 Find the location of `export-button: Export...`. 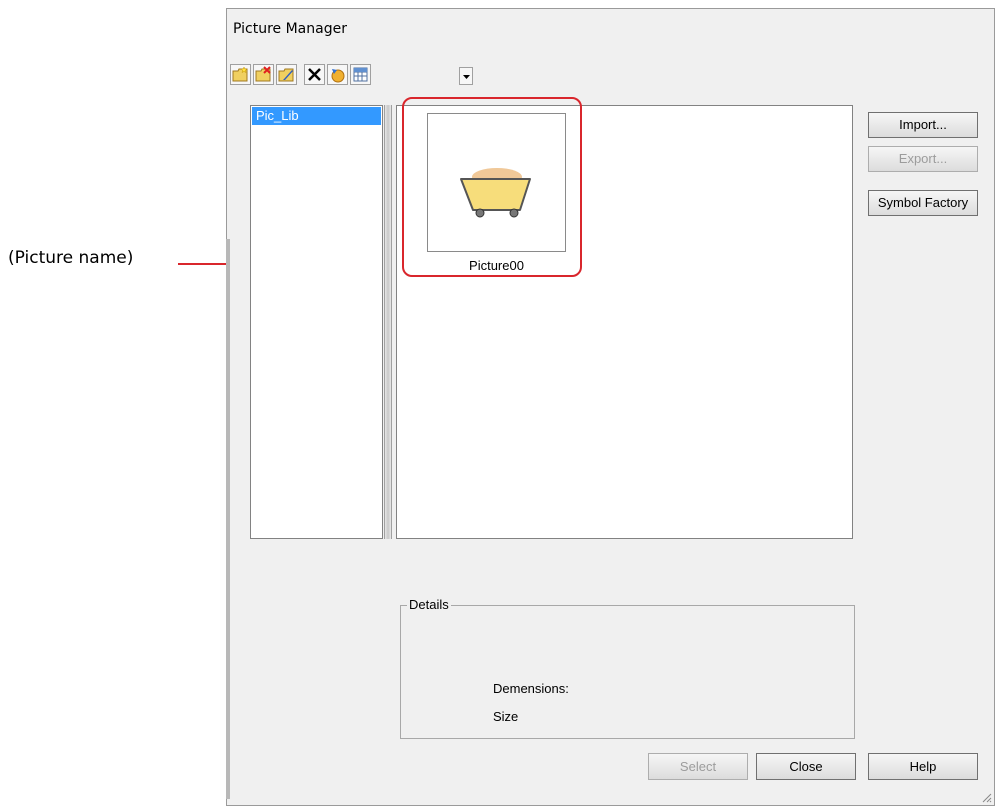

export-button: Export... is located at coordinates (923, 159).